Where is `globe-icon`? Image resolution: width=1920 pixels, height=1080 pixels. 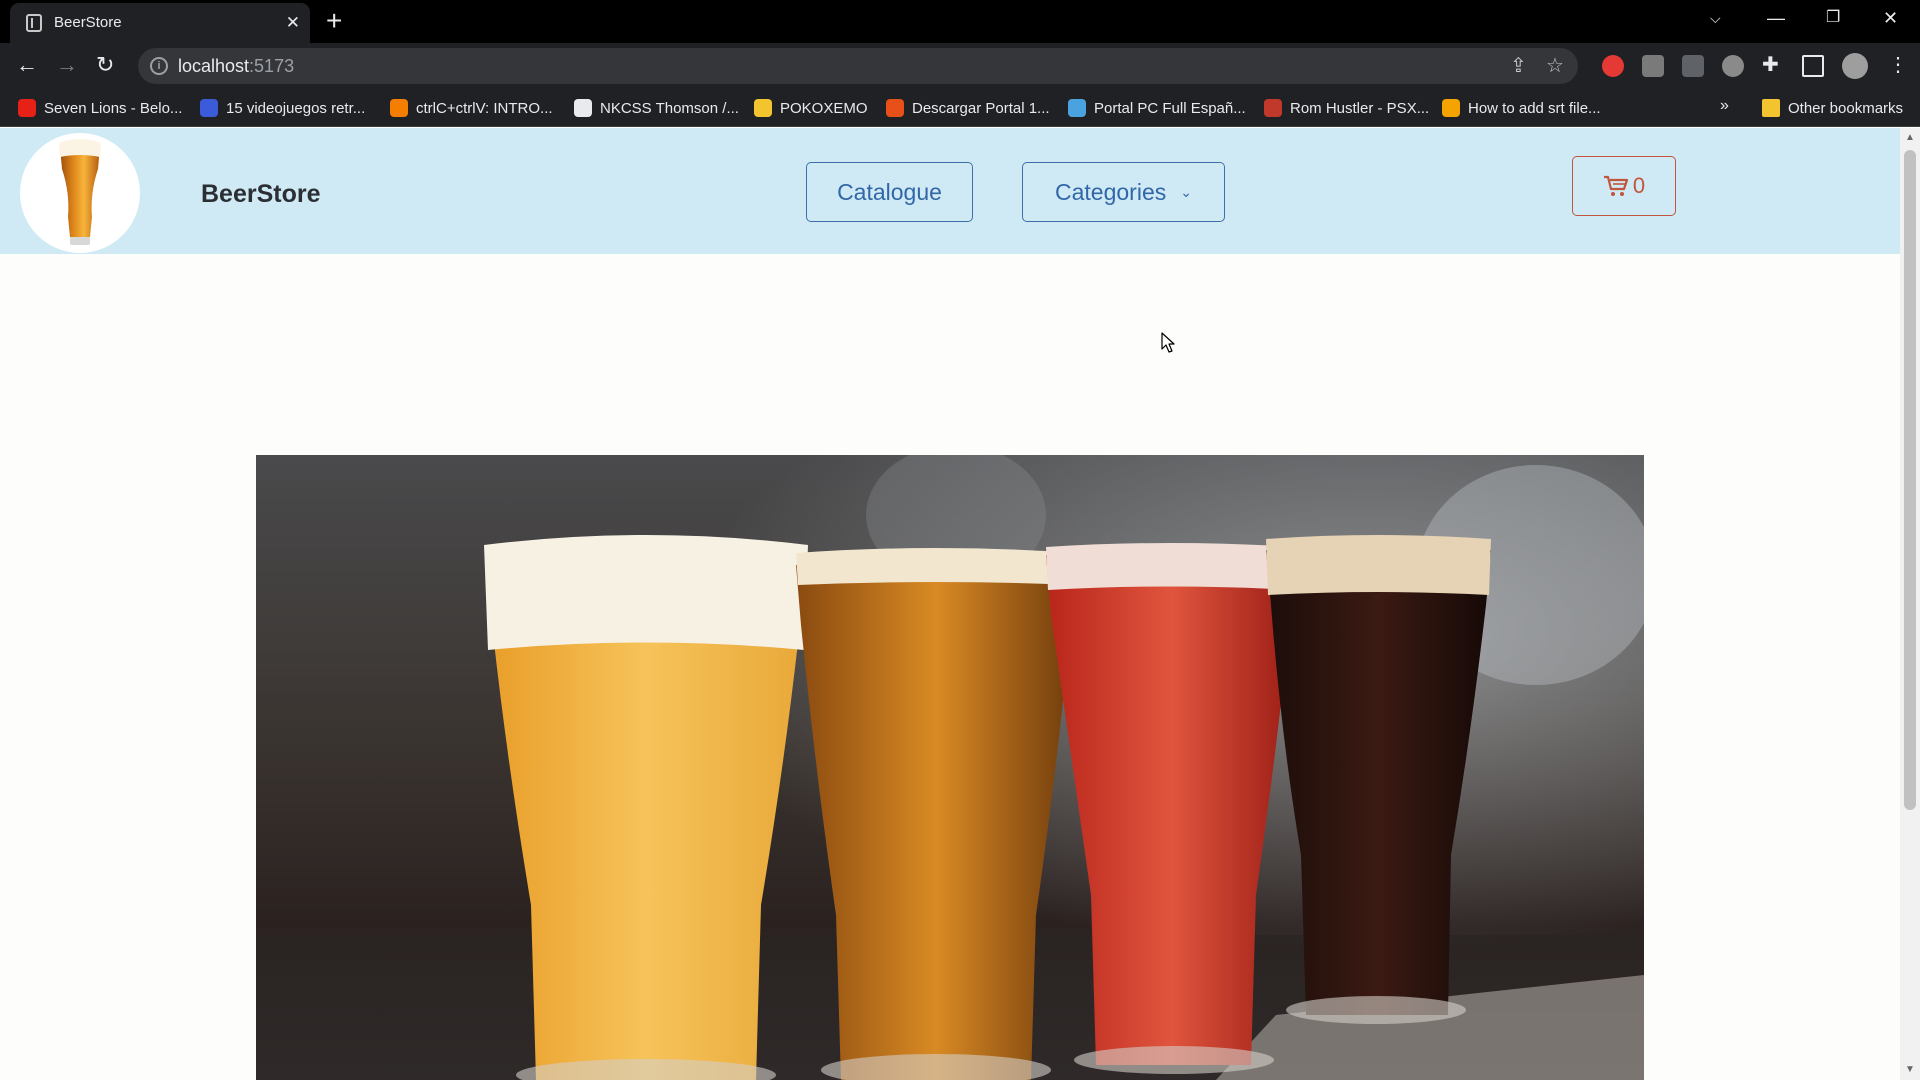 globe-icon is located at coordinates (583, 108).